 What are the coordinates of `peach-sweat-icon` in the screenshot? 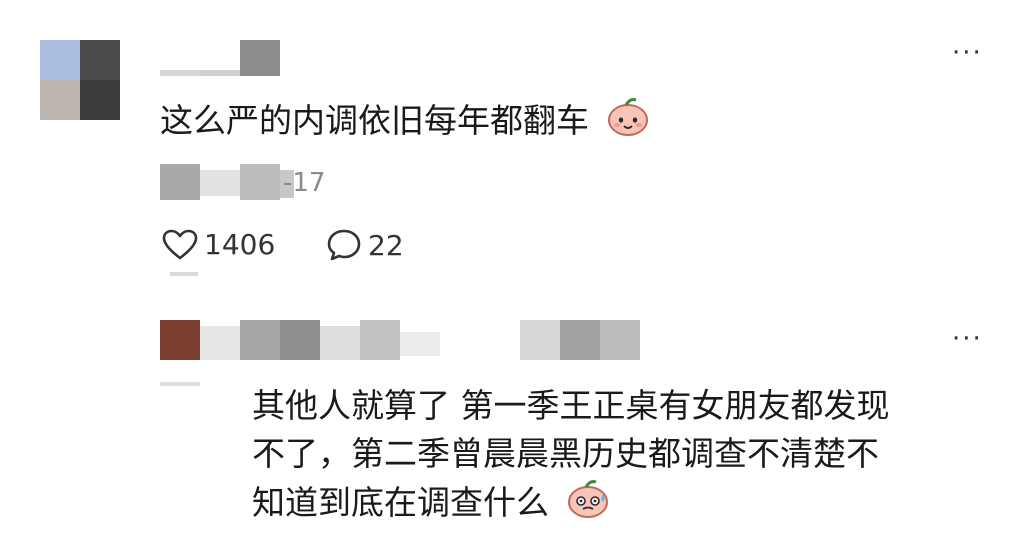 It's located at (588, 504).